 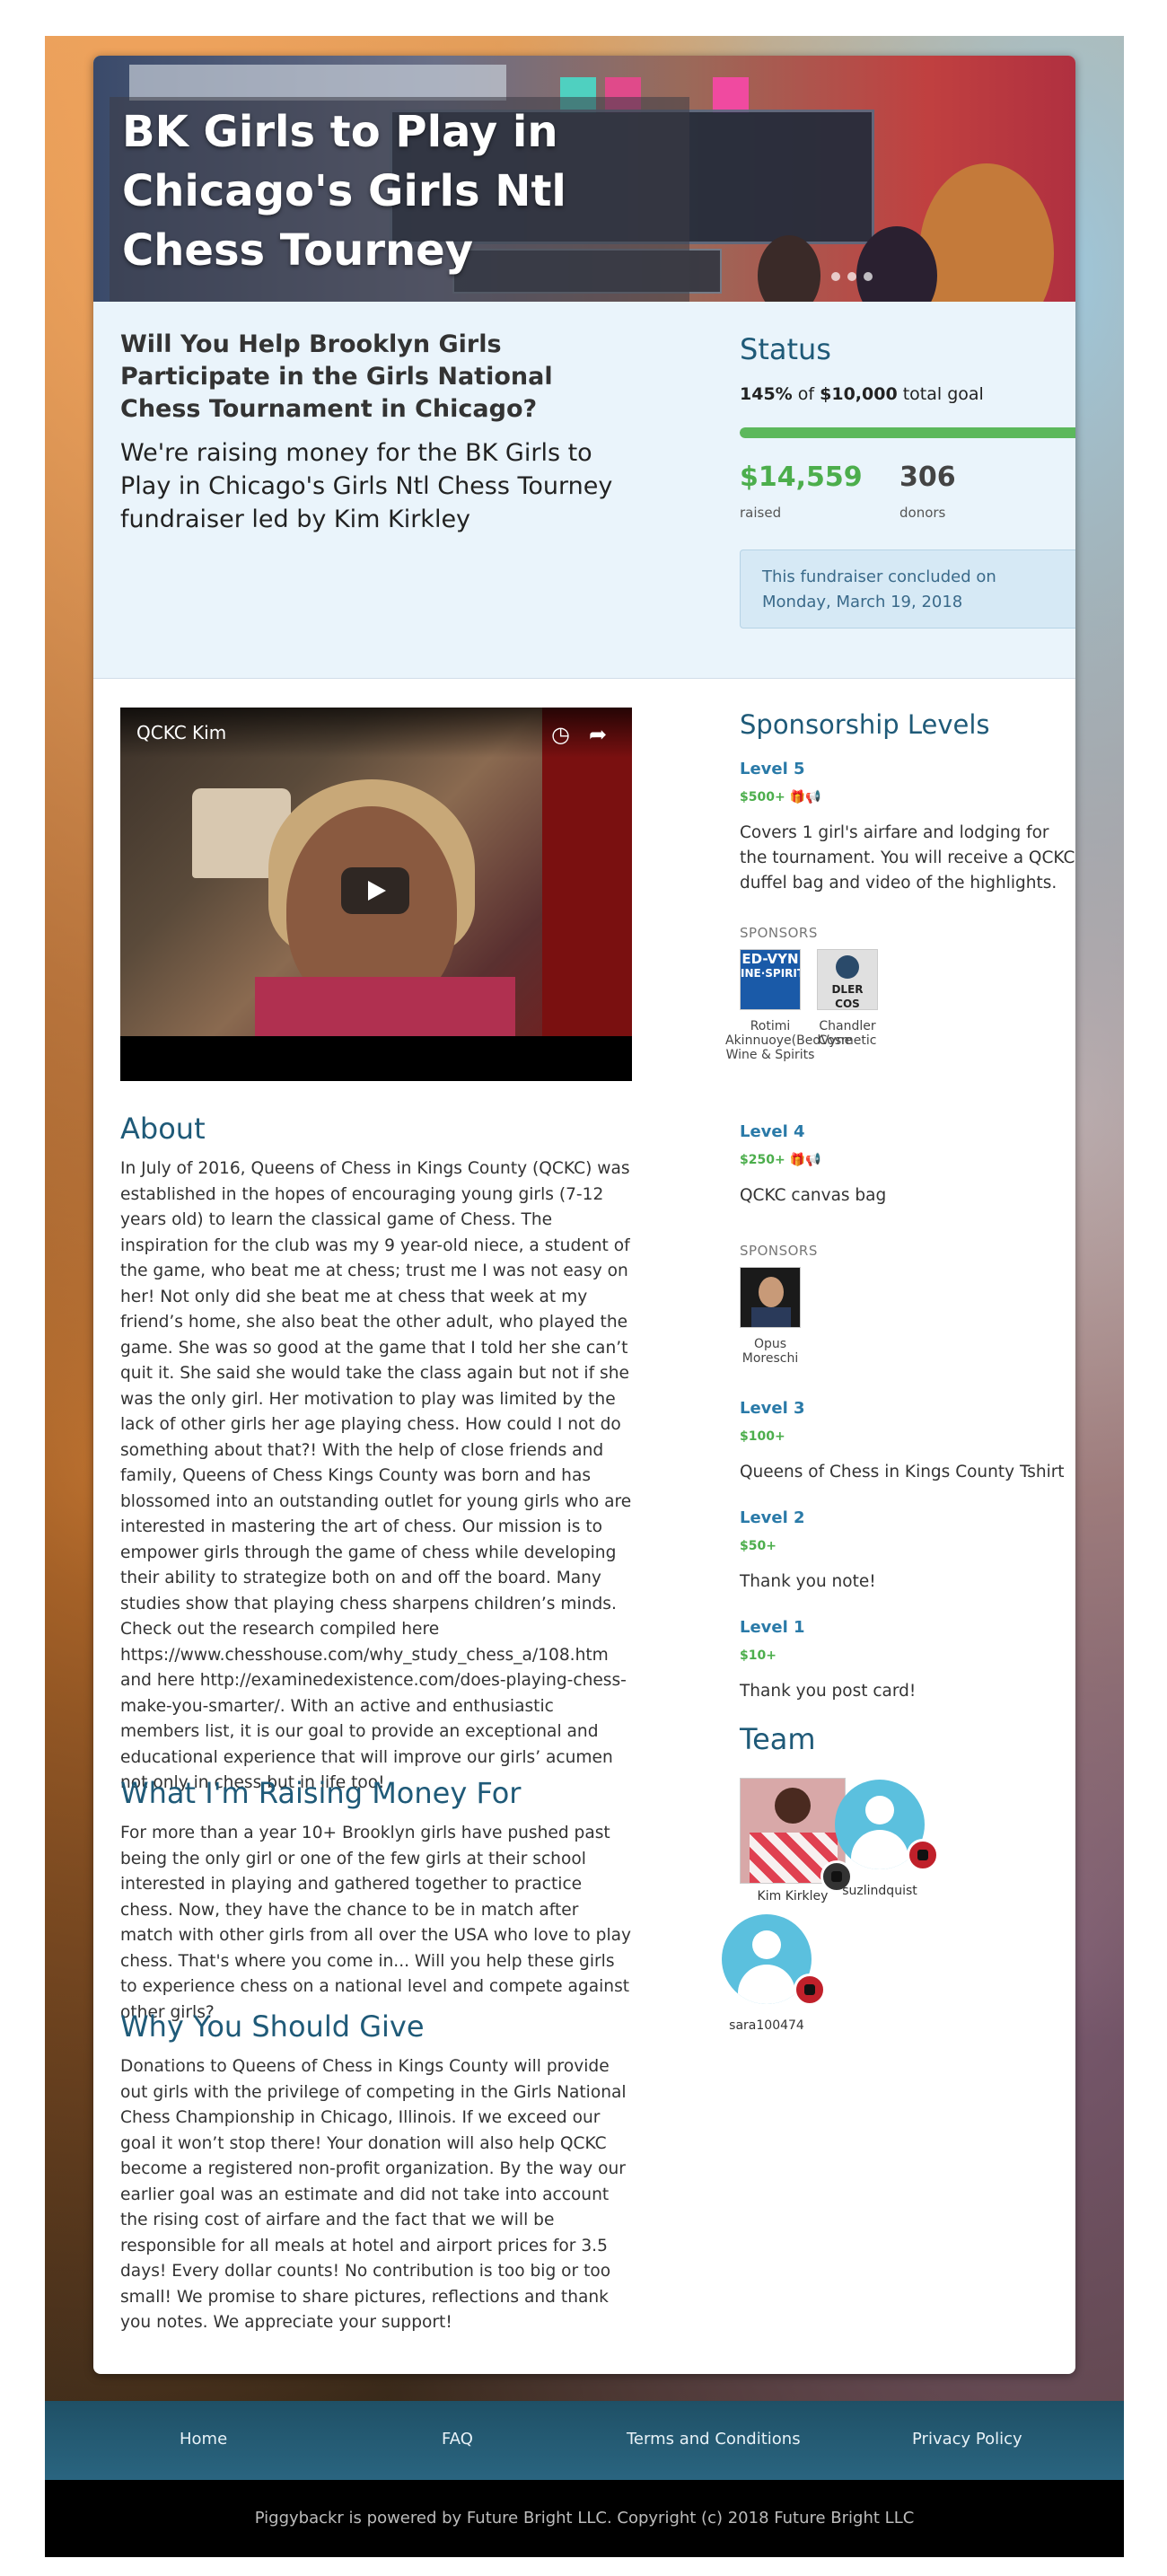 What do you see at coordinates (458, 2439) in the screenshot?
I see `footer-link-faq: FAQ` at bounding box center [458, 2439].